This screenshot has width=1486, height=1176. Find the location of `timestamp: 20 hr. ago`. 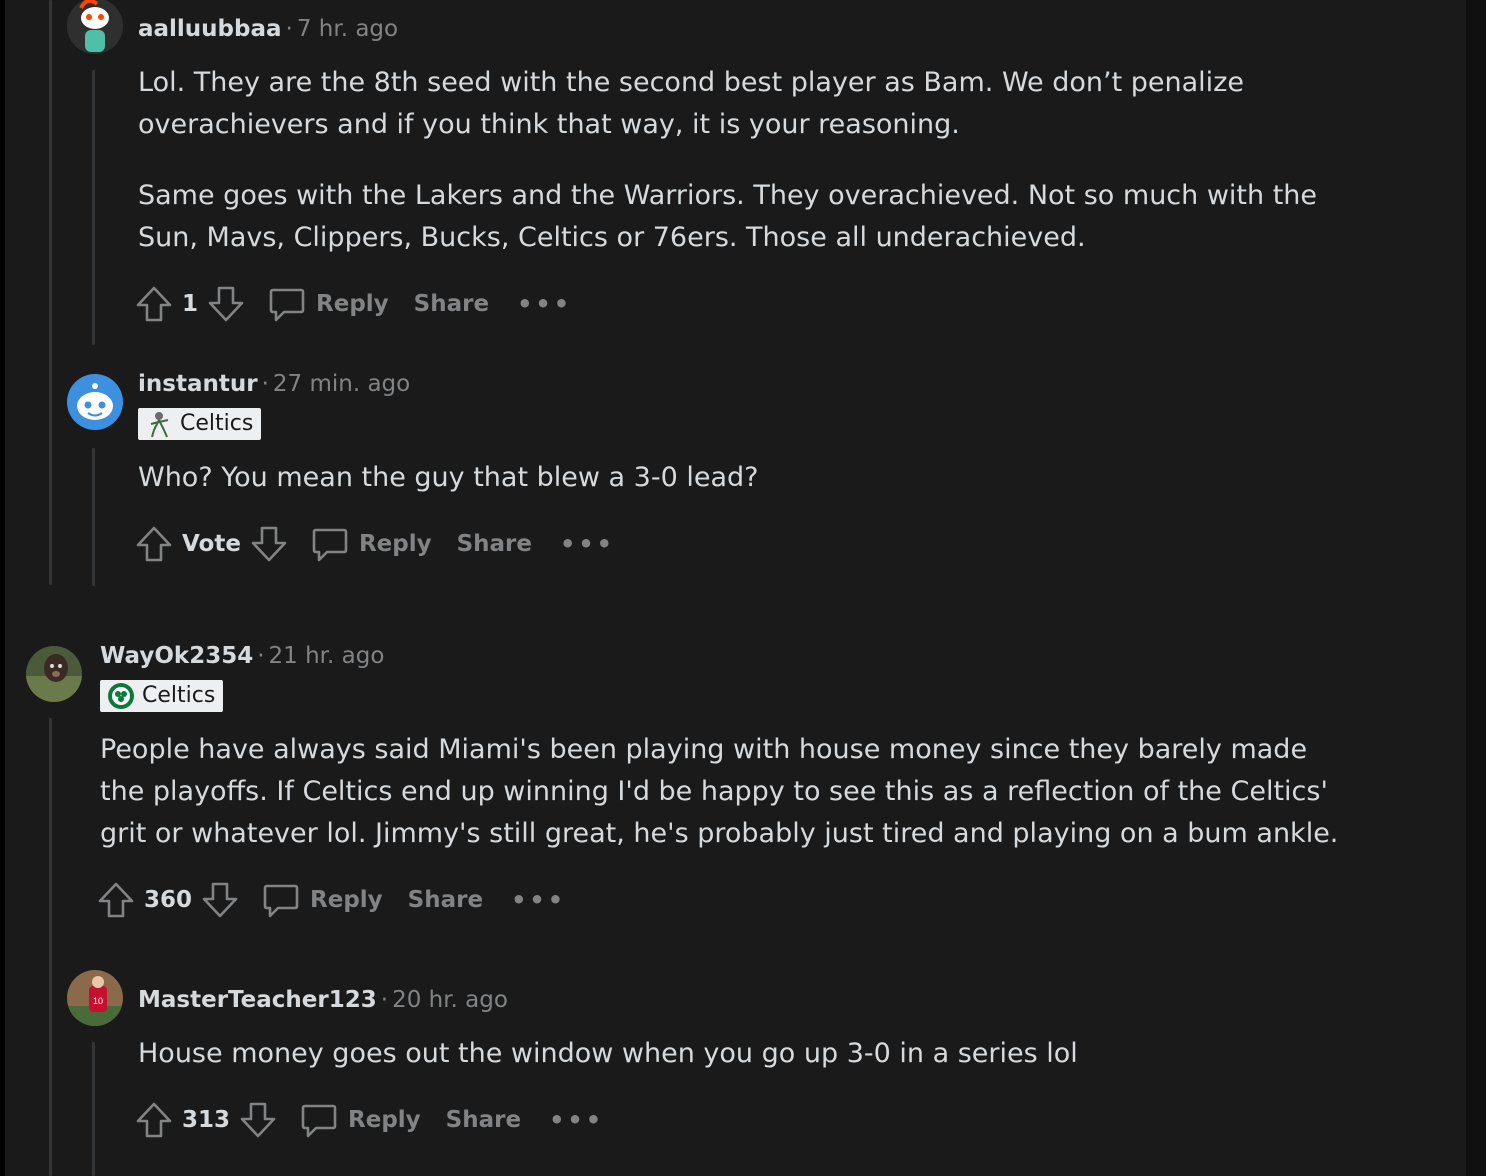

timestamp: 20 hr. ago is located at coordinates (450, 1000).